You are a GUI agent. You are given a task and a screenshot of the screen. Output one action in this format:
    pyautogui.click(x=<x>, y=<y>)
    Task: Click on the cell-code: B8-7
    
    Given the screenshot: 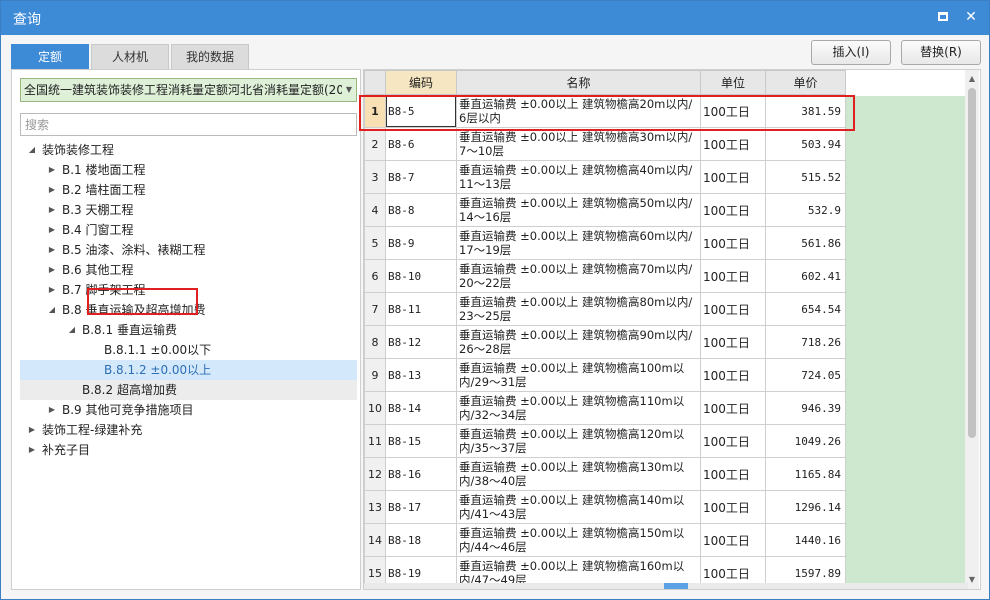 What is the action you would take?
    pyautogui.click(x=421, y=177)
    